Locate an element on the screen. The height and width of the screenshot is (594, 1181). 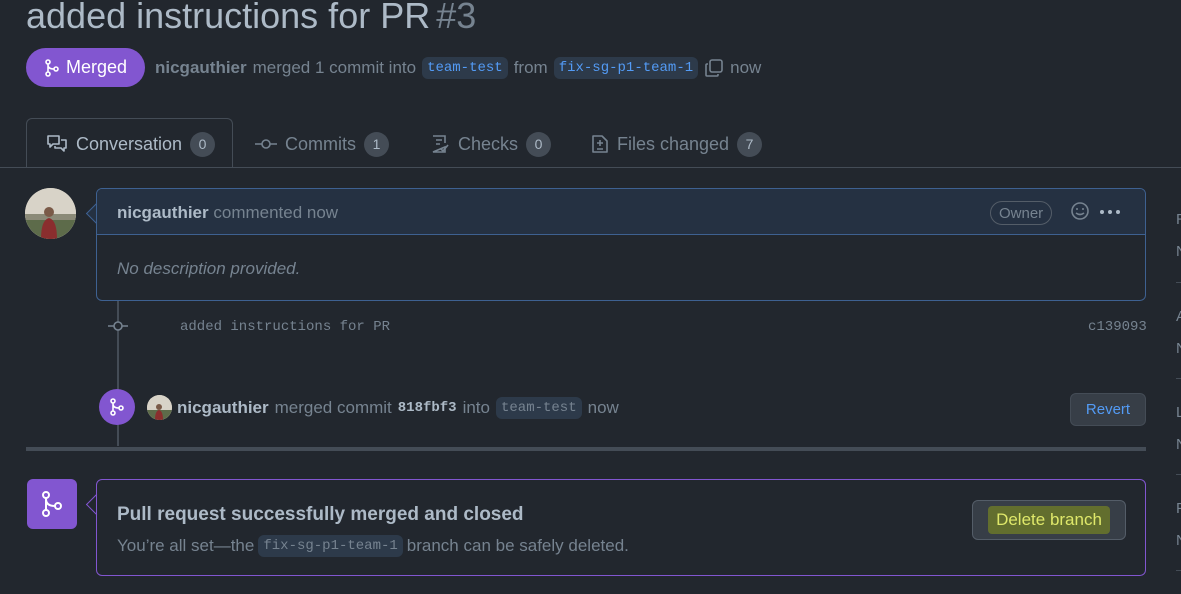
tab-conversation: Conversation 0 is located at coordinates (131, 144).